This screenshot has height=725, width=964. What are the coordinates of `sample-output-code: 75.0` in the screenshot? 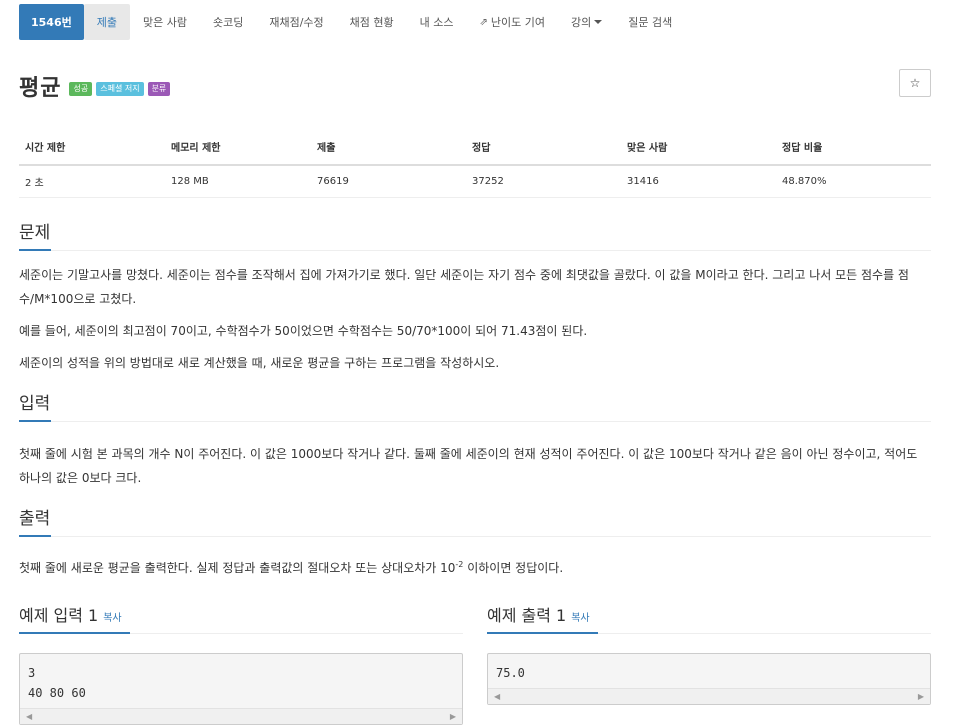 It's located at (709, 671).